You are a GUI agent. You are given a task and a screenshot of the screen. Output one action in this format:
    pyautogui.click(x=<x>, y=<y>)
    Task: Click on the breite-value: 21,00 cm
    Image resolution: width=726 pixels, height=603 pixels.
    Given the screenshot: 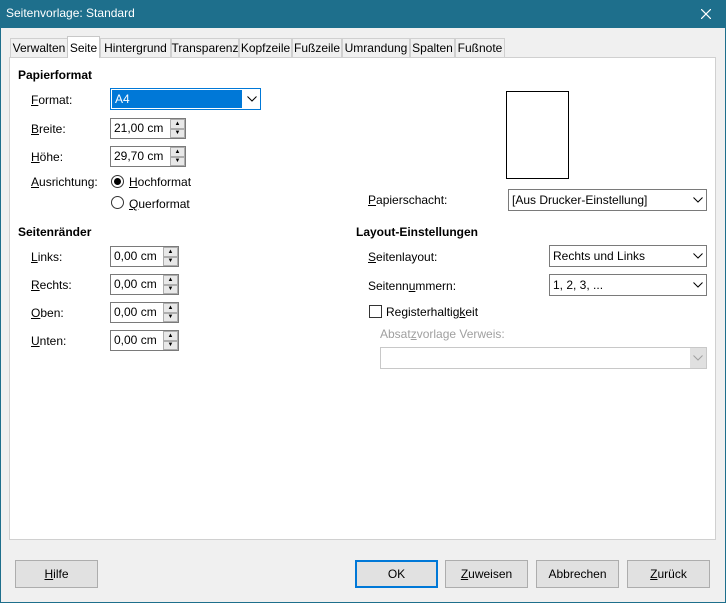 What is the action you would take?
    pyautogui.click(x=139, y=128)
    